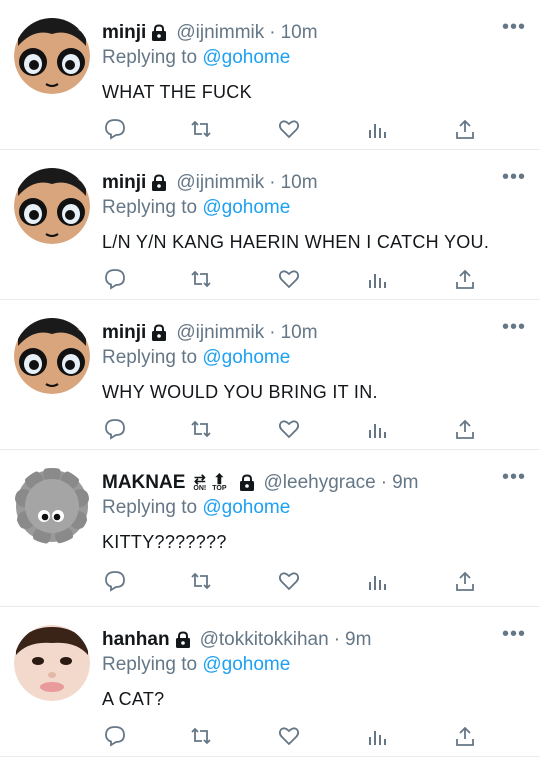 The image size is (540, 767). I want to click on tweet-text: A CAT?, so click(133, 699).